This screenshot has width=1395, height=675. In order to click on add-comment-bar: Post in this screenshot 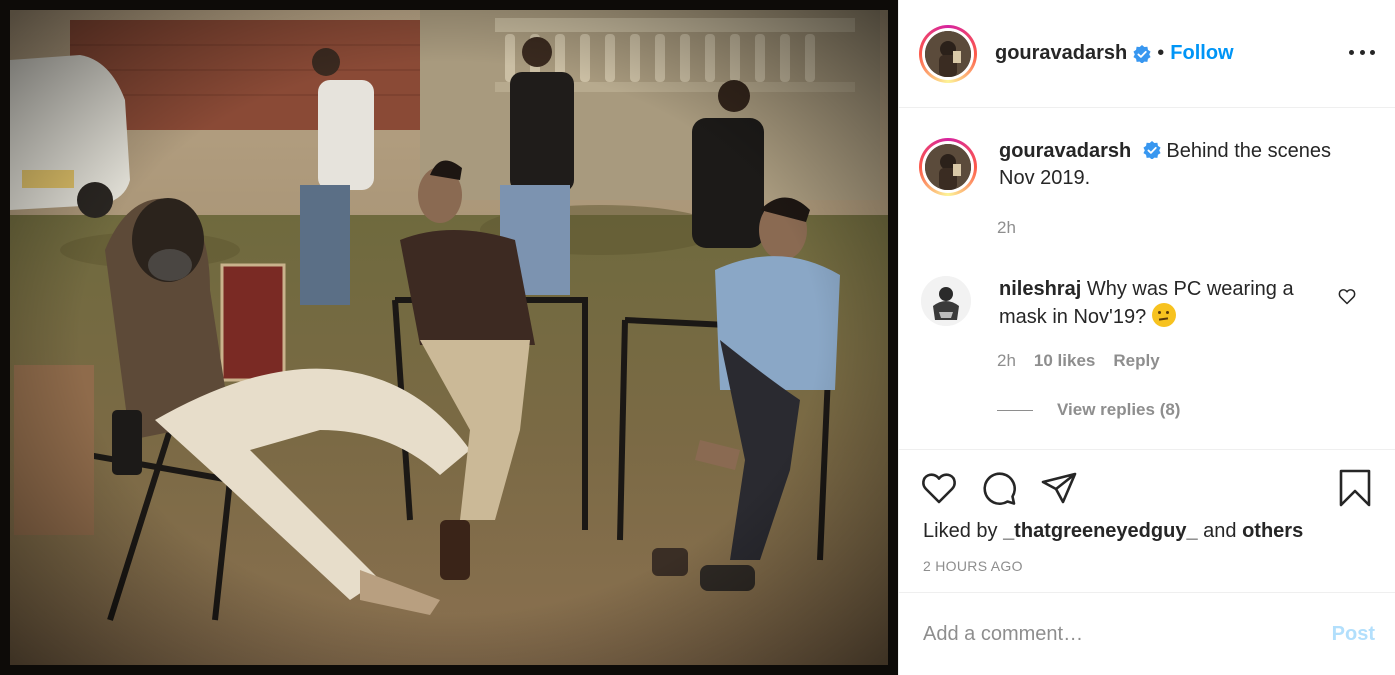, I will do `click(1147, 633)`.